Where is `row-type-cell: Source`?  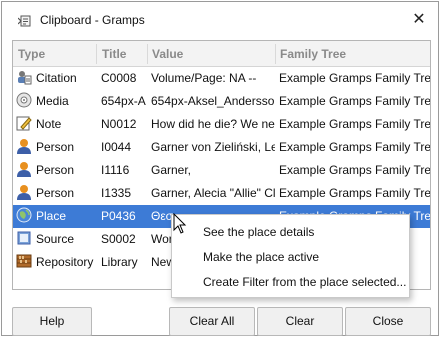
row-type-cell: Source is located at coordinates (56, 239).